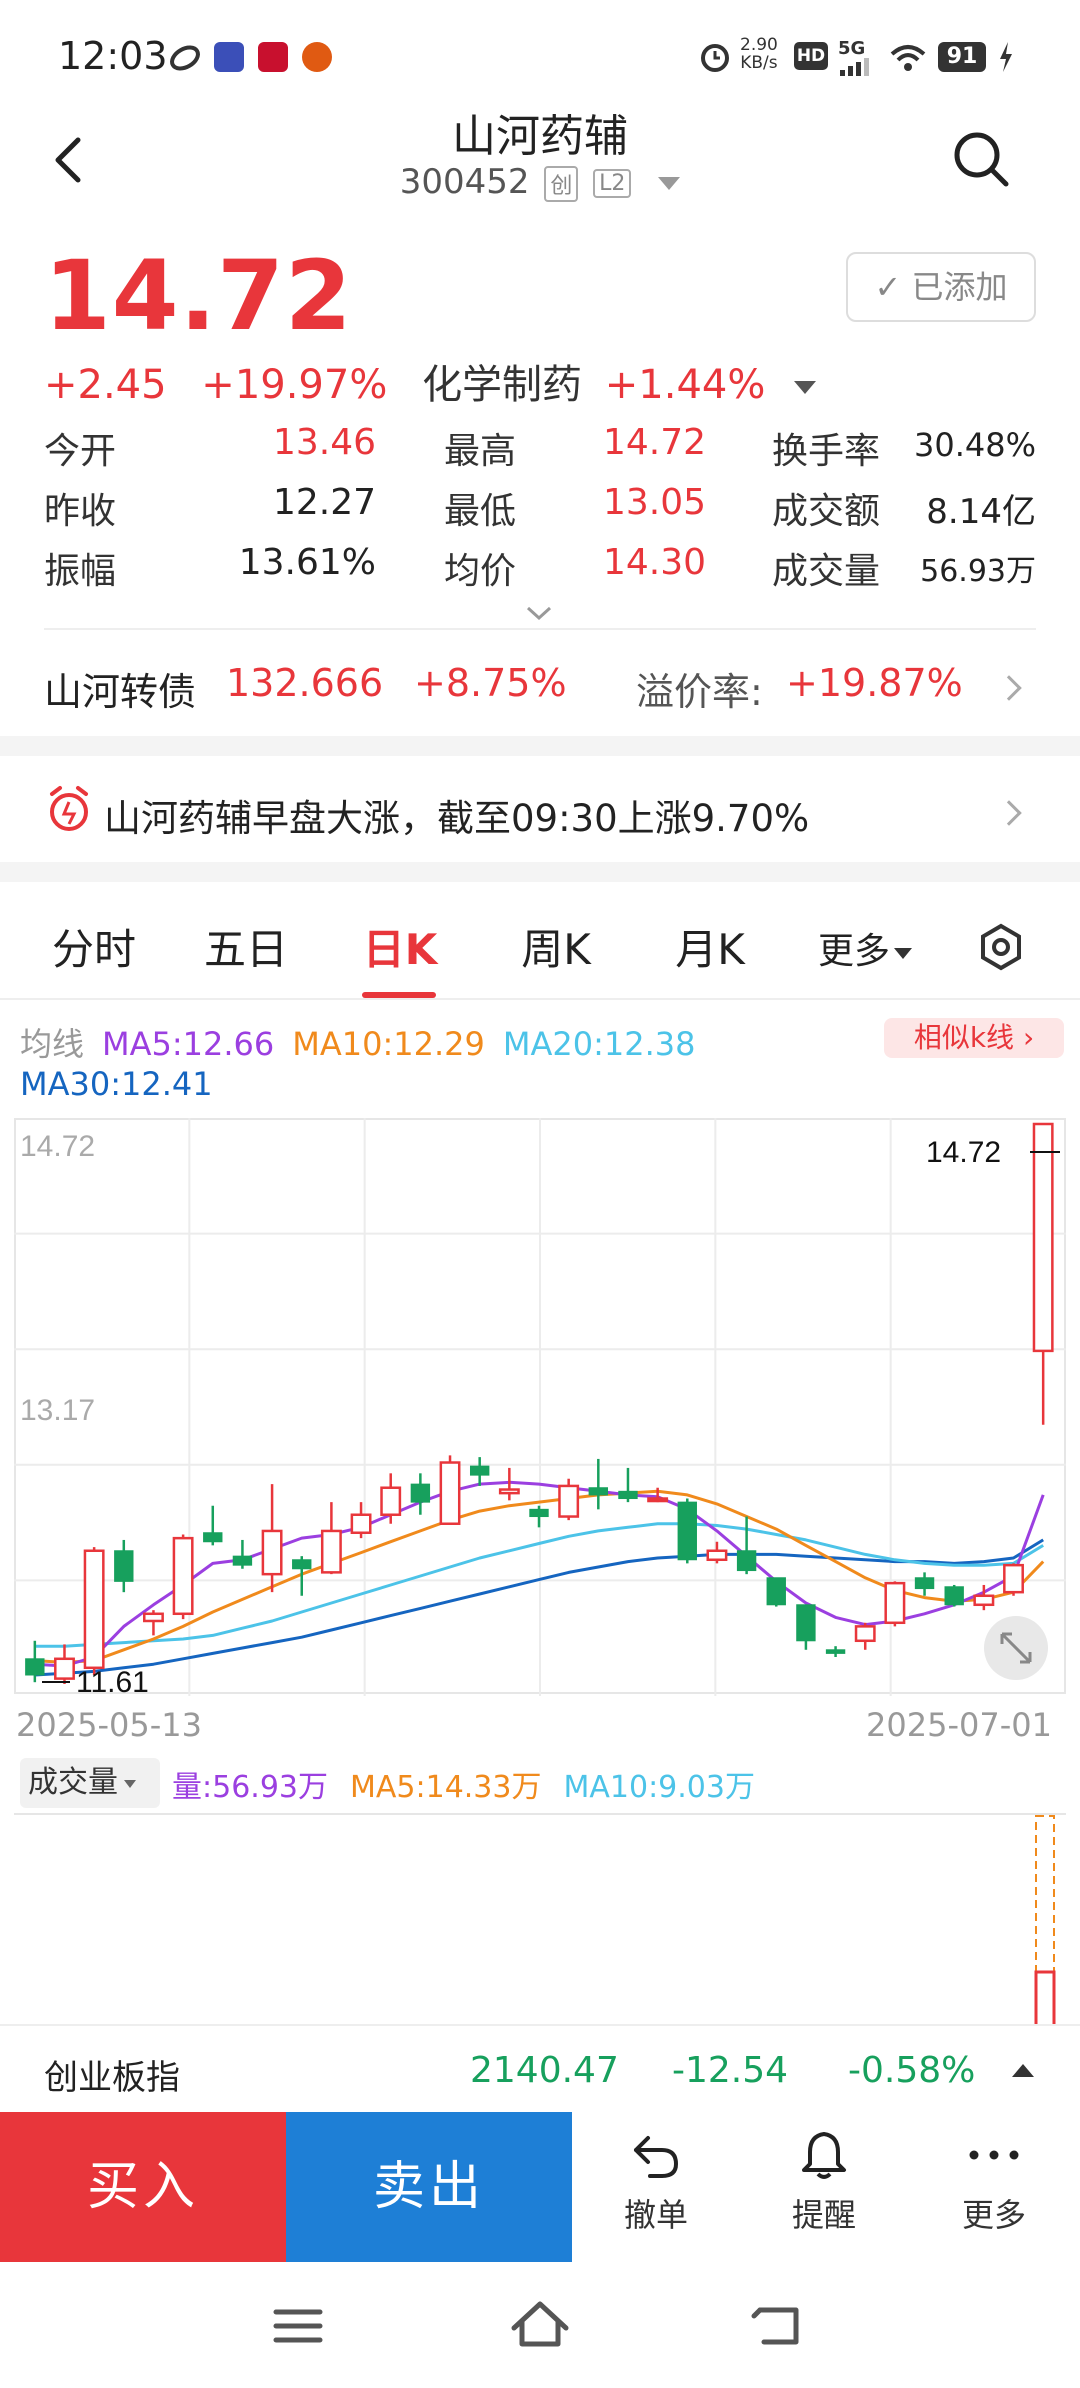 This screenshot has width=1080, height=2388. What do you see at coordinates (73, 1782) in the screenshot?
I see `volume-selector-label: 成交量` at bounding box center [73, 1782].